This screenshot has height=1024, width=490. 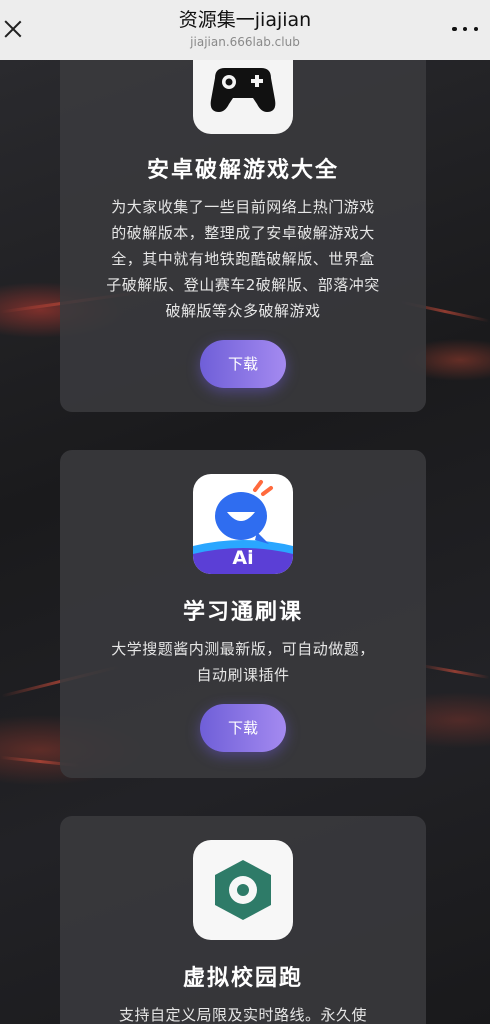 I want to click on page-title: 资源集一jiajian, so click(x=245, y=20).